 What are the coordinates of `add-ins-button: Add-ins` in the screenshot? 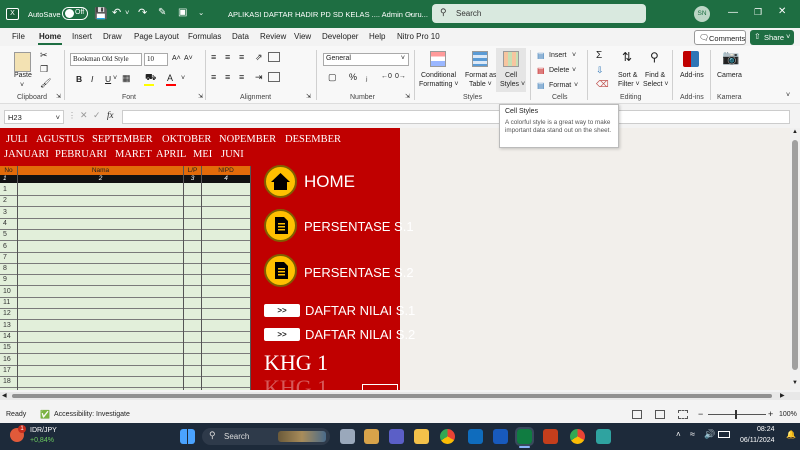 It's located at (692, 75).